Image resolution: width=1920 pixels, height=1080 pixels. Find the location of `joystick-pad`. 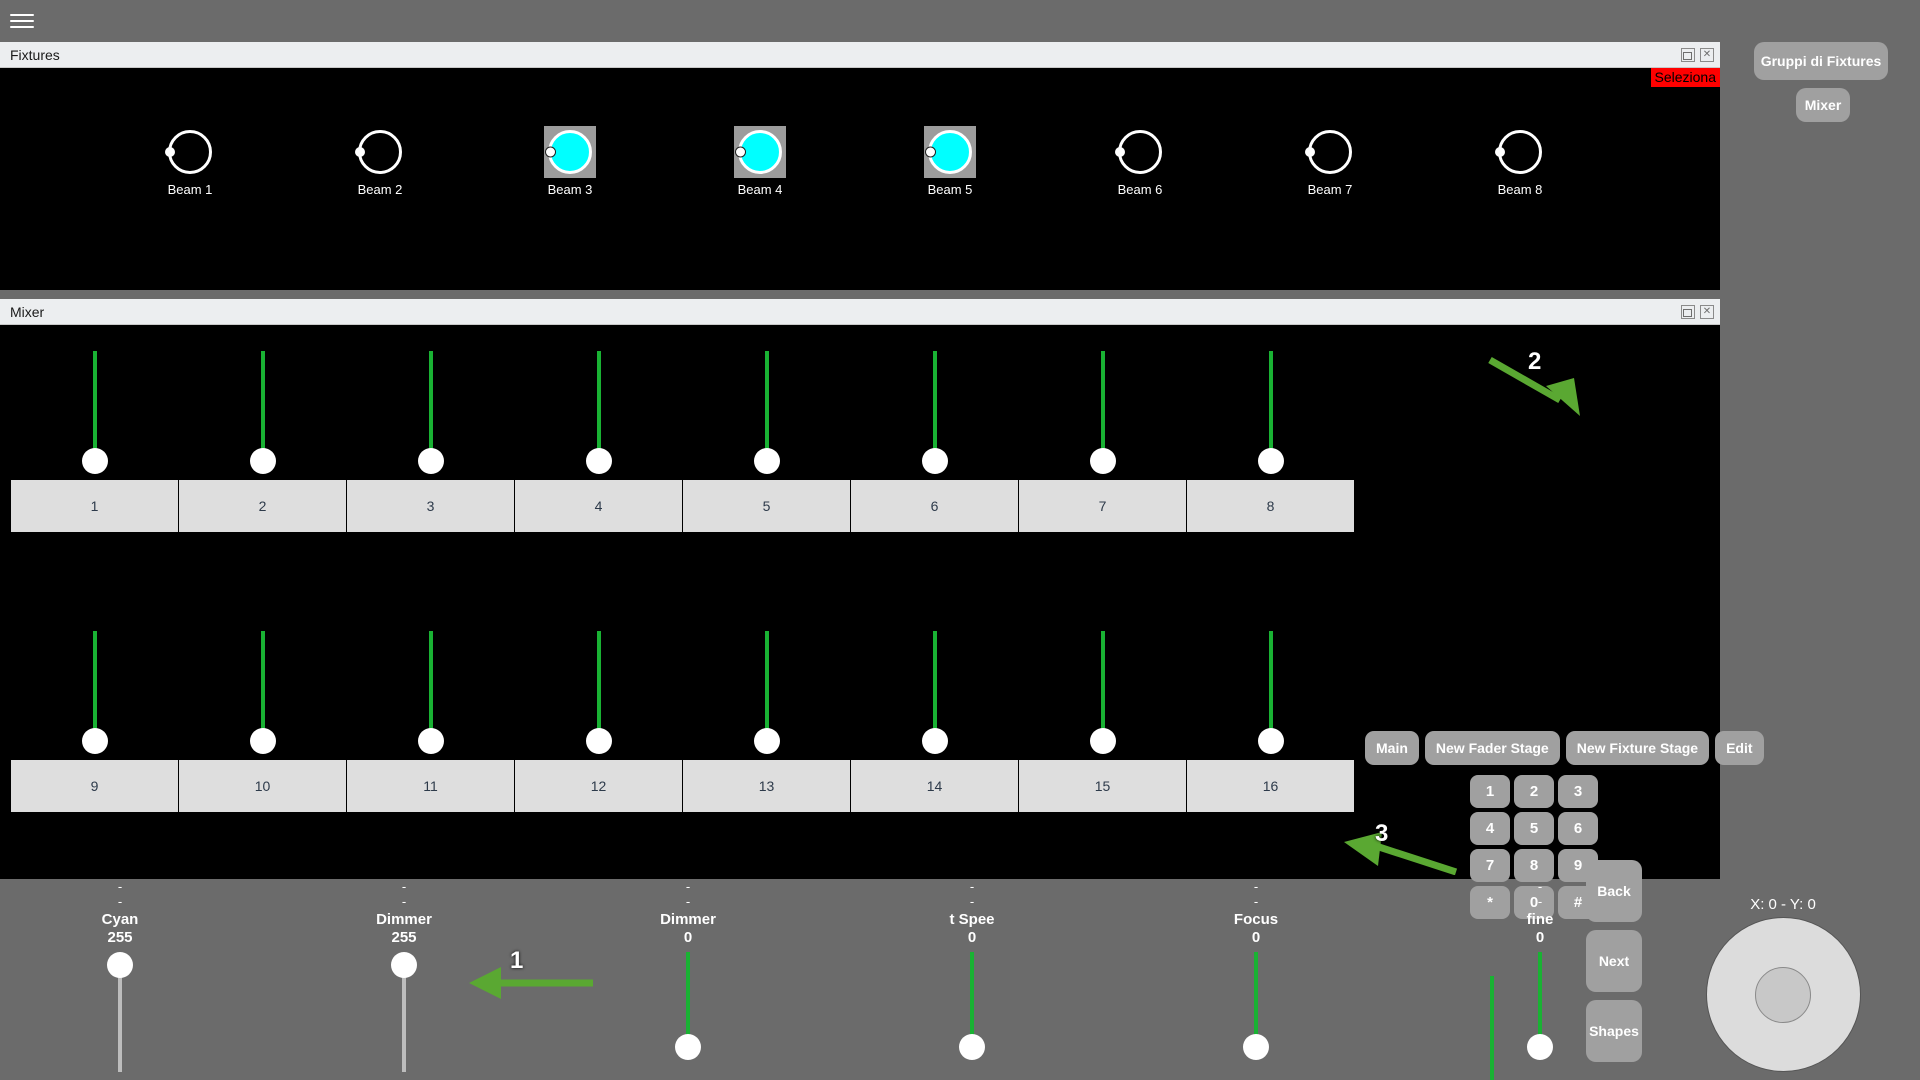

joystick-pad is located at coordinates (1783, 994).